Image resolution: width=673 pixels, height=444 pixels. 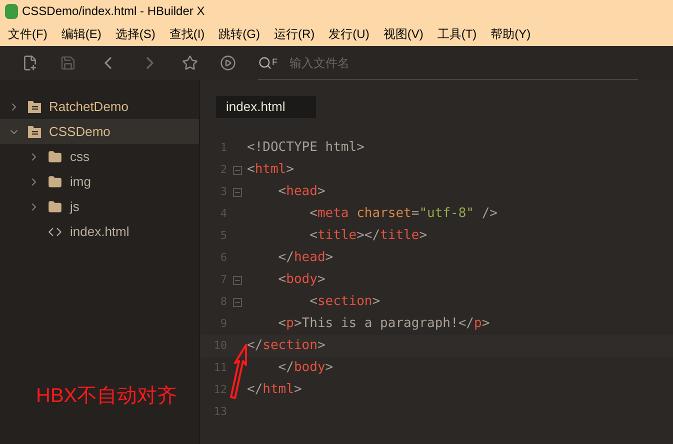 What do you see at coordinates (99, 181) in the screenshot?
I see `tree-item: img` at bounding box center [99, 181].